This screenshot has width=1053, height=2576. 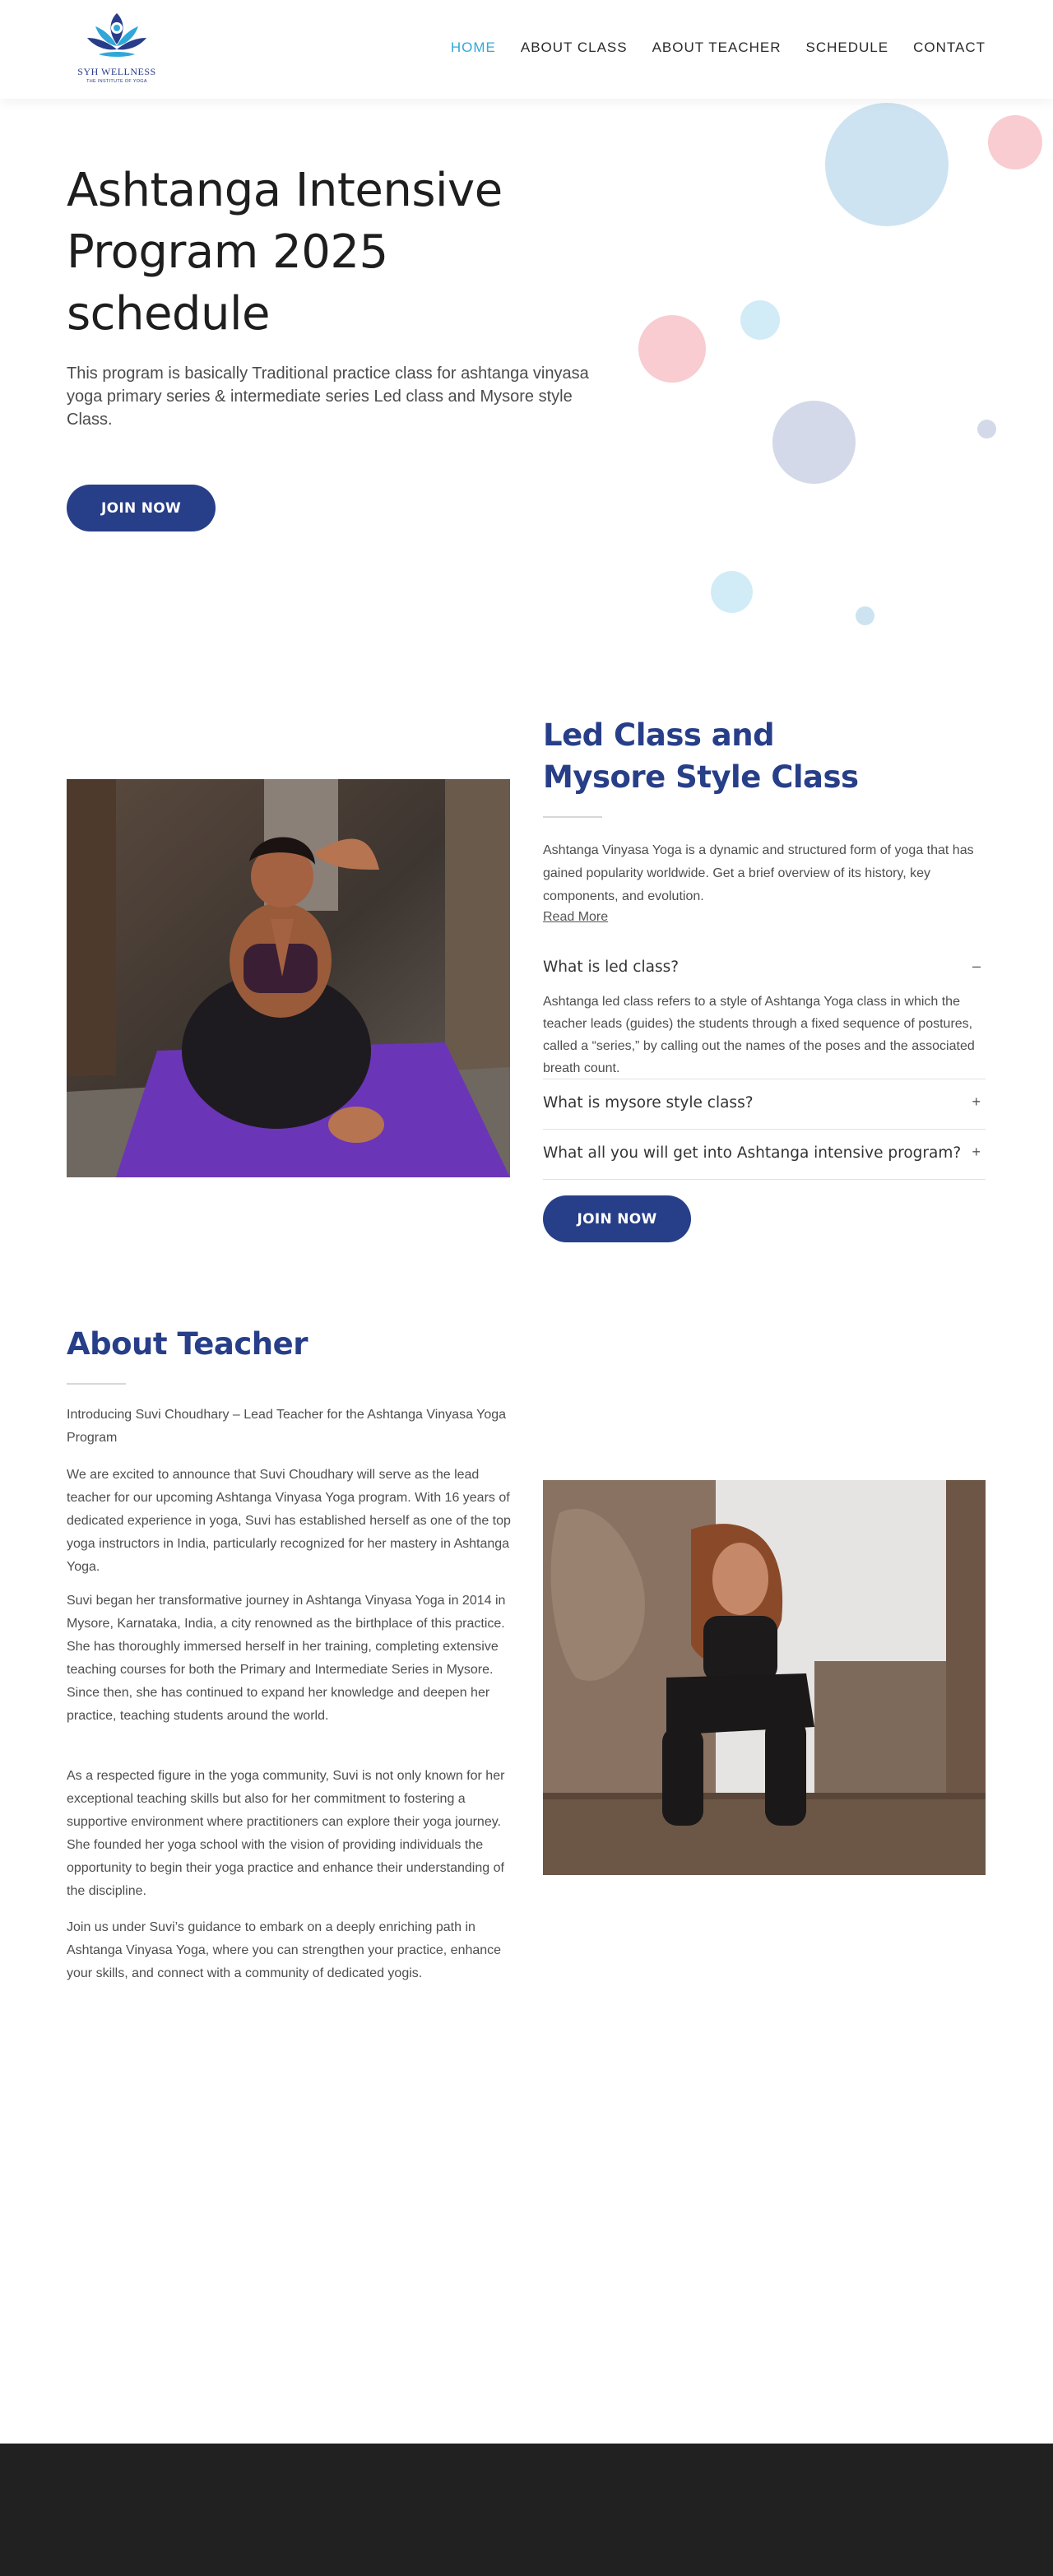 I want to click on teacher-section-title: About Teacher, so click(x=187, y=1344).